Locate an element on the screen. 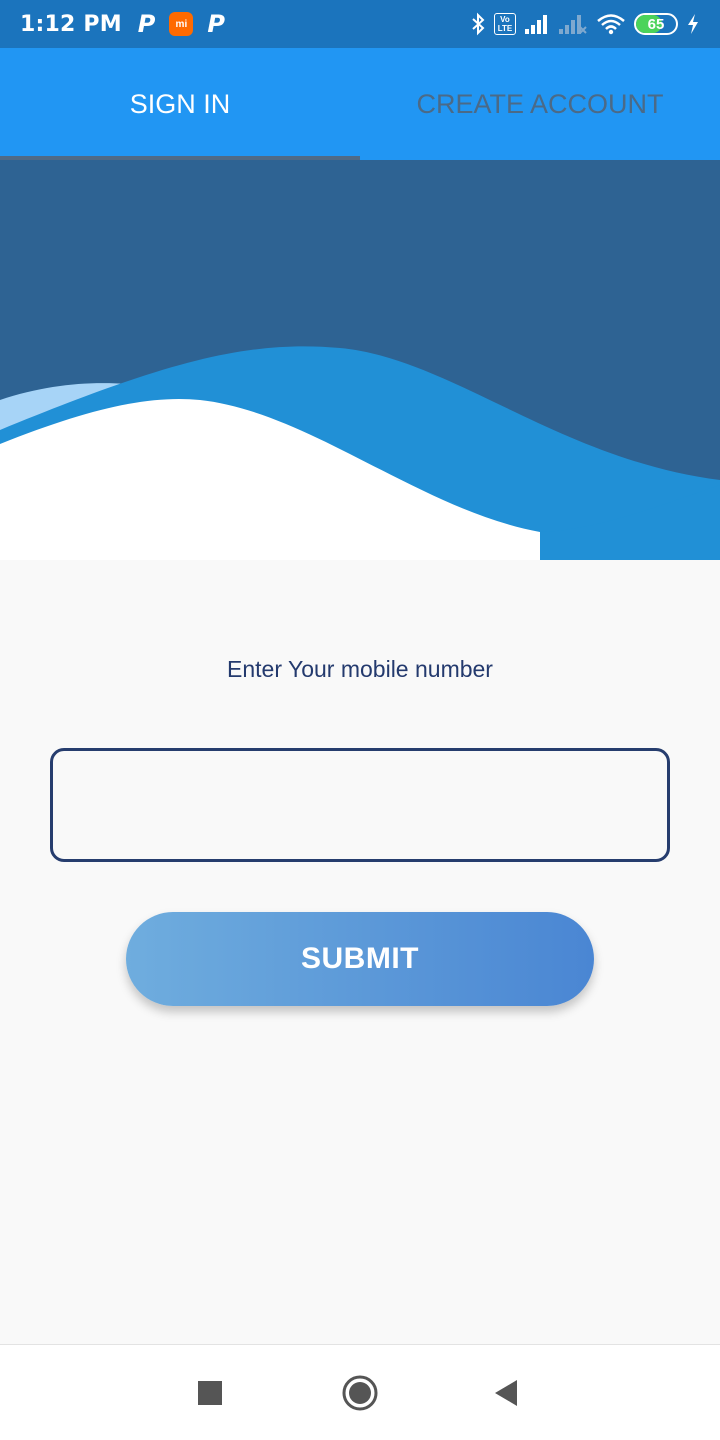 This screenshot has height=1440, width=720. status-bar: 1:12 PM P mi P Vo LTE 65 is located at coordinates (360, 24).